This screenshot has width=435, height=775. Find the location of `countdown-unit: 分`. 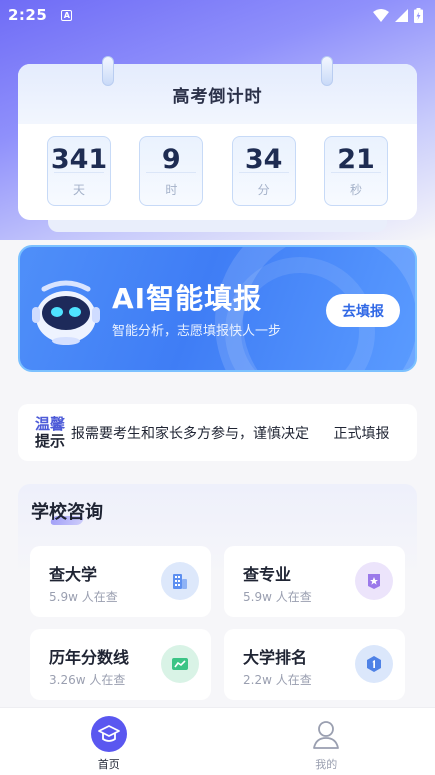

countdown-unit: 分 is located at coordinates (263, 189).